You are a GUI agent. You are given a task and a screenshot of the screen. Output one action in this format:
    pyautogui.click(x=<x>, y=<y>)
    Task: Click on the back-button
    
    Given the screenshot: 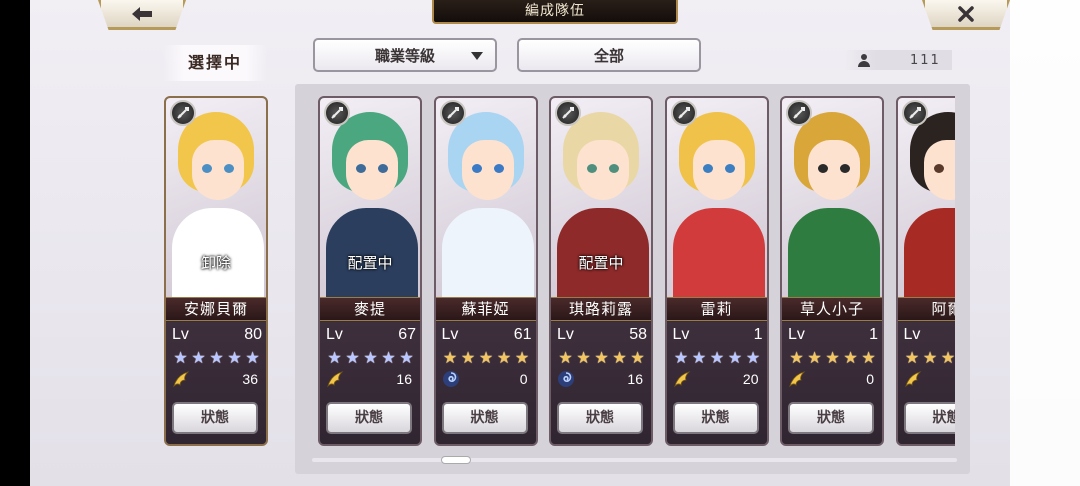 What is the action you would take?
    pyautogui.click(x=142, y=15)
    